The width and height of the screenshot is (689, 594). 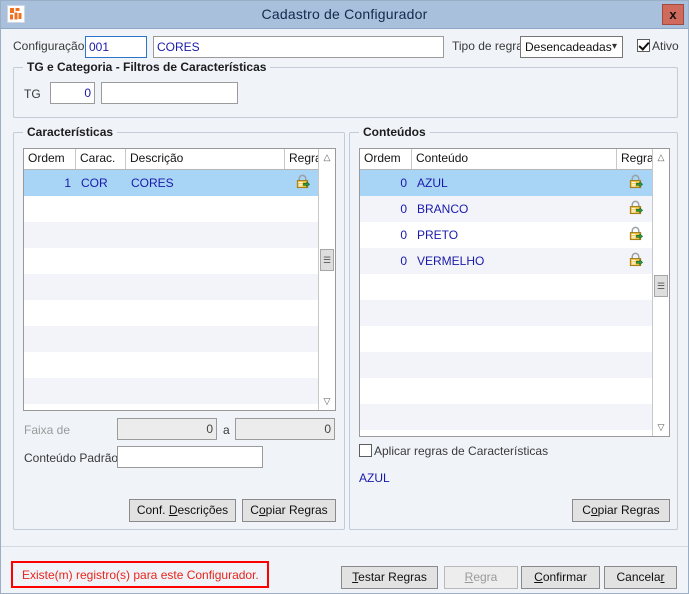 I want to click on tg-label: TG, so click(x=32, y=94).